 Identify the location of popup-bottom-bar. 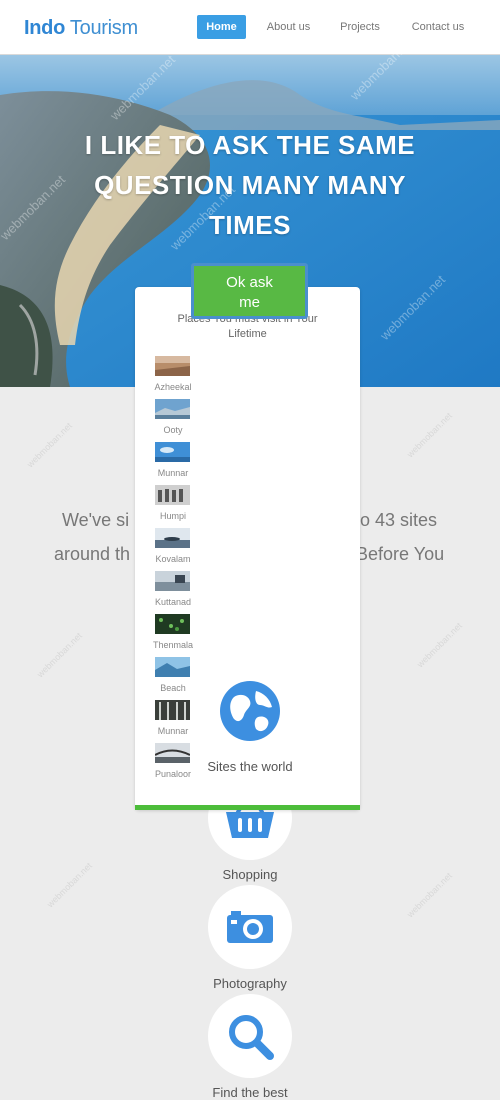
(247, 807).